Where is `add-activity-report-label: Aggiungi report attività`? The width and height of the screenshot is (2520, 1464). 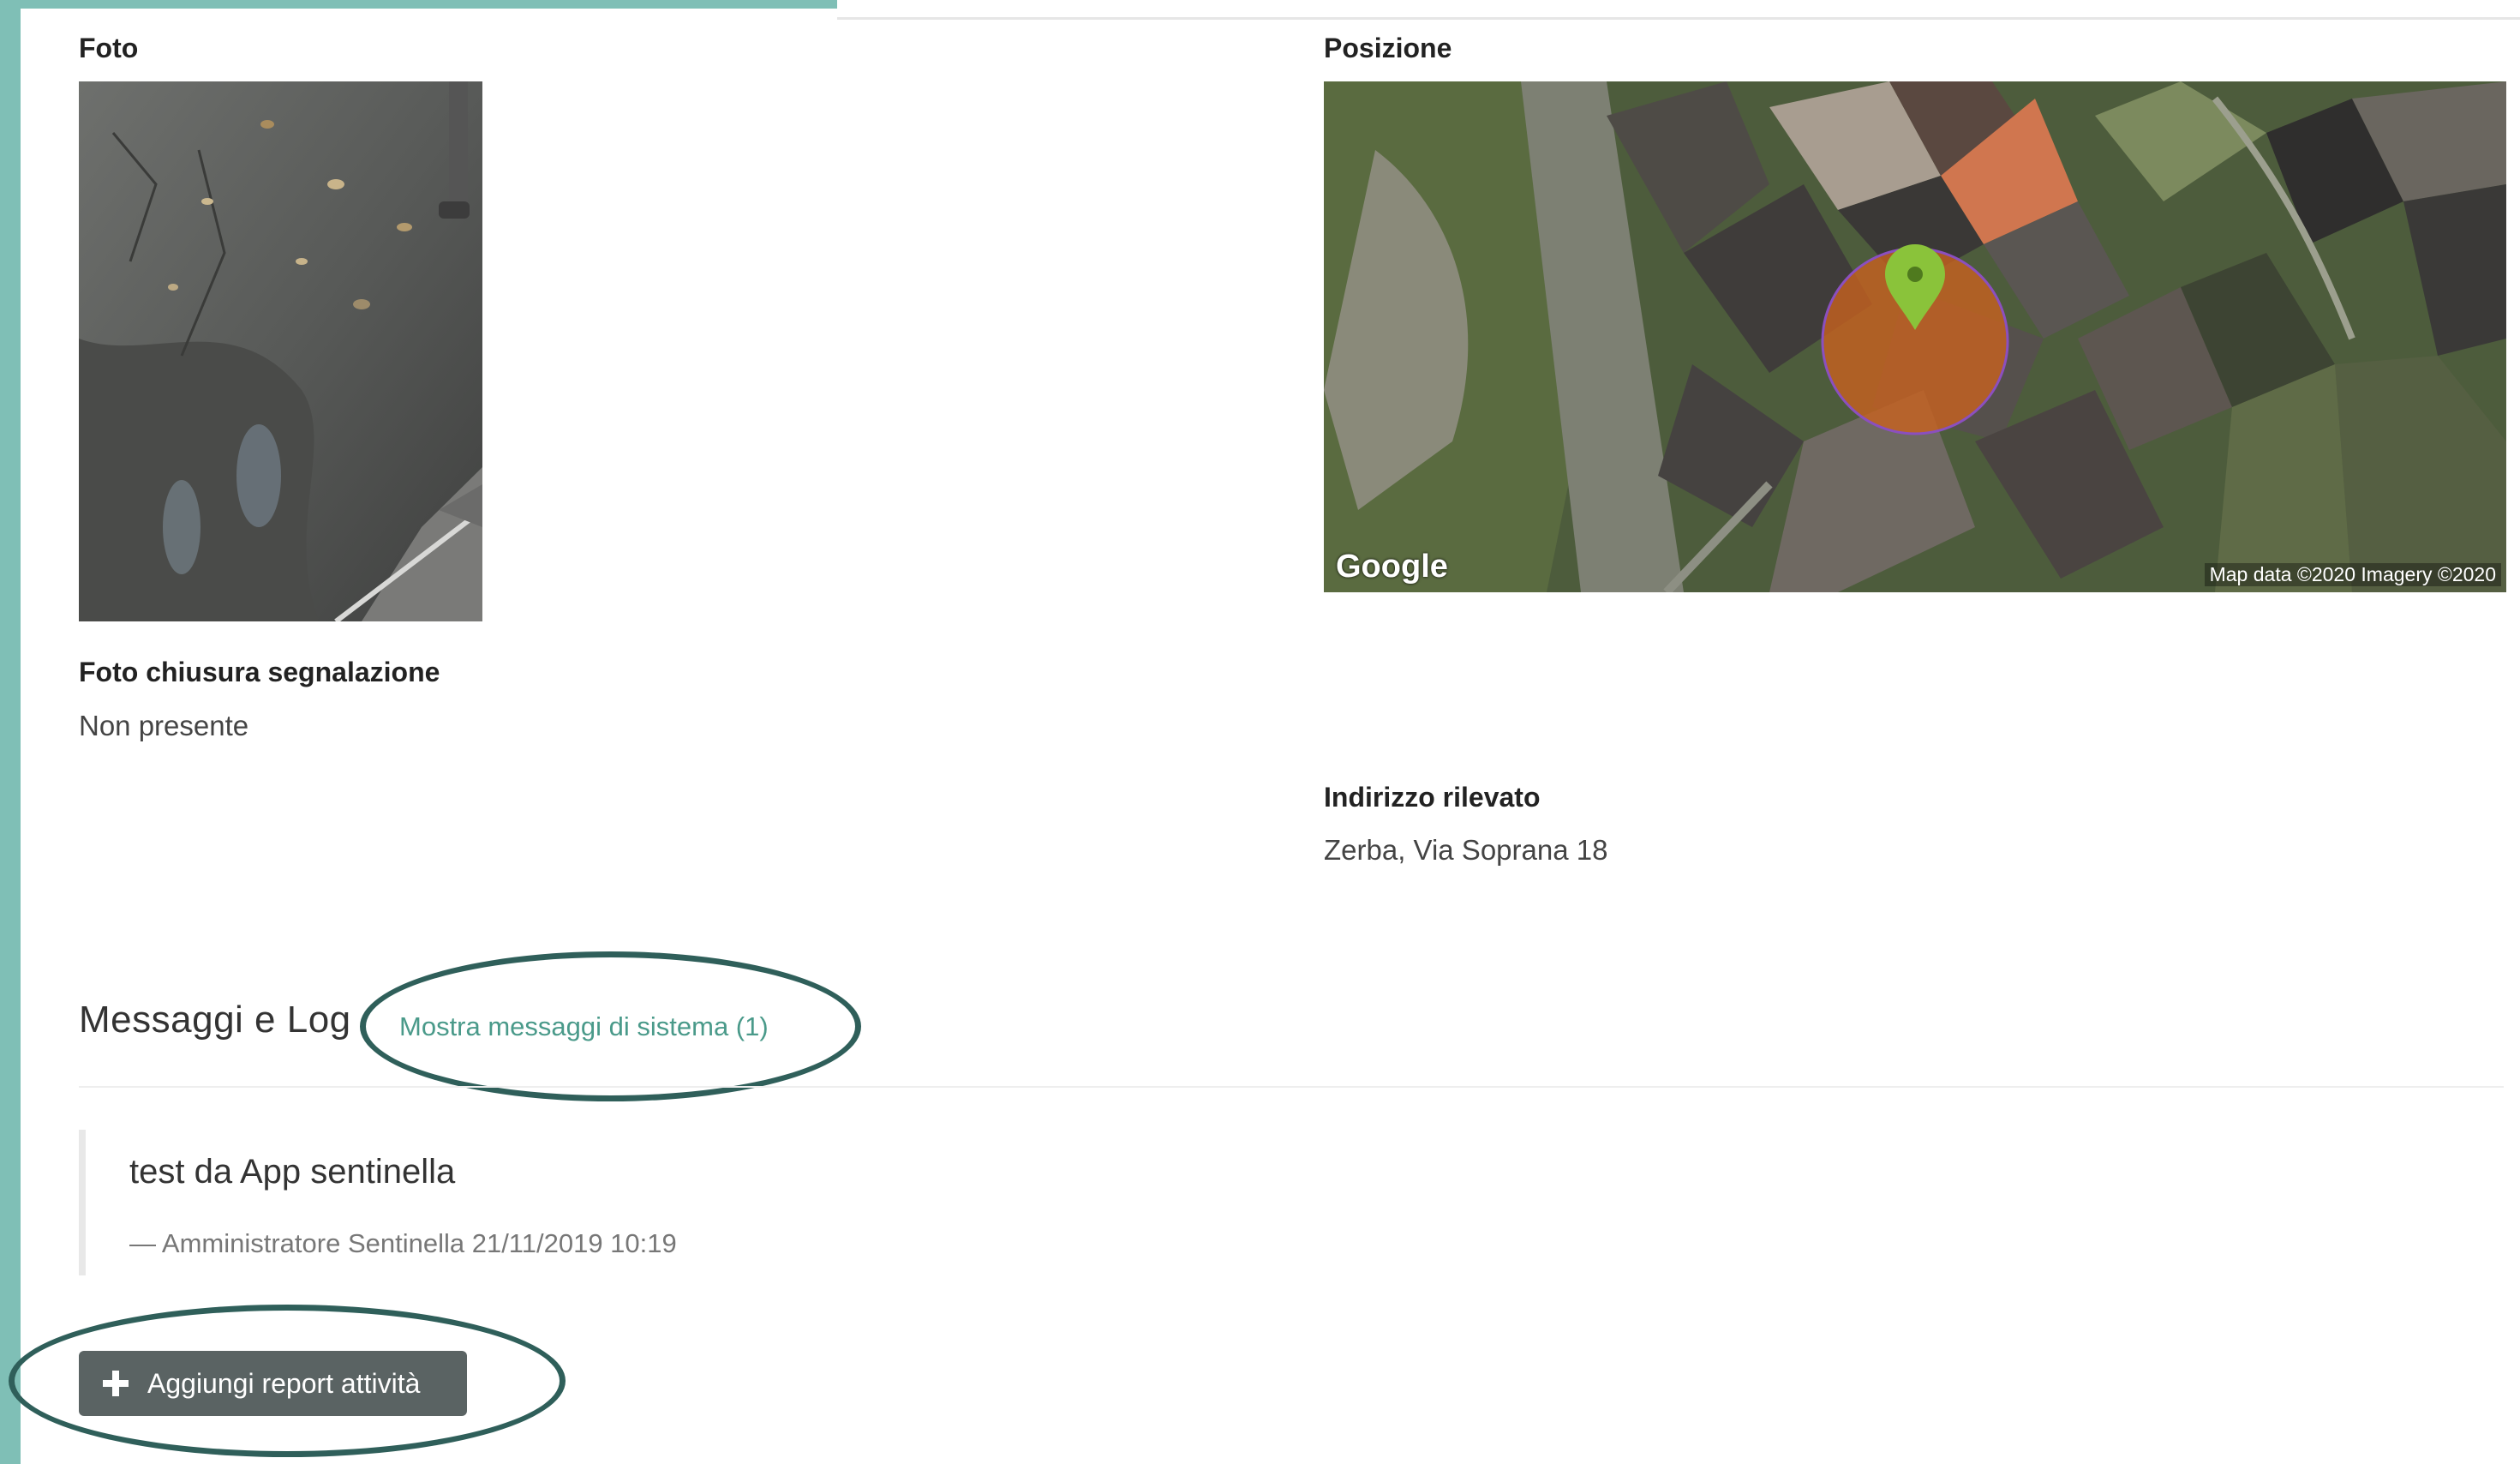 add-activity-report-label: Aggiungi report attività is located at coordinates (284, 1383).